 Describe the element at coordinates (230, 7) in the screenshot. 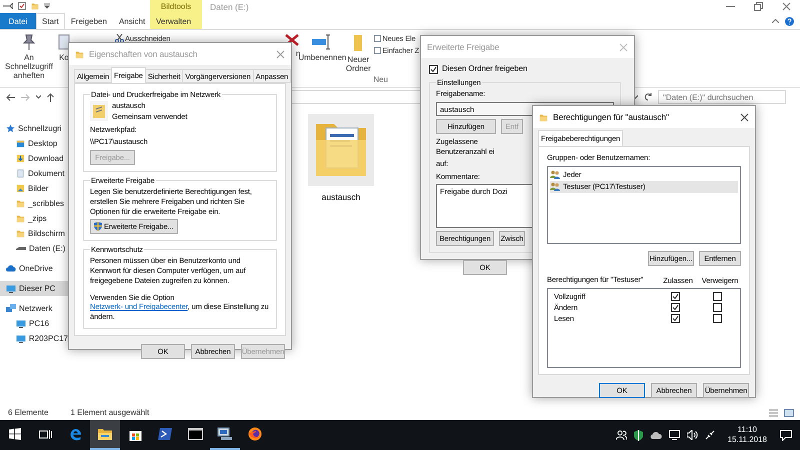

I see `window-title: Daten (E:)` at that location.